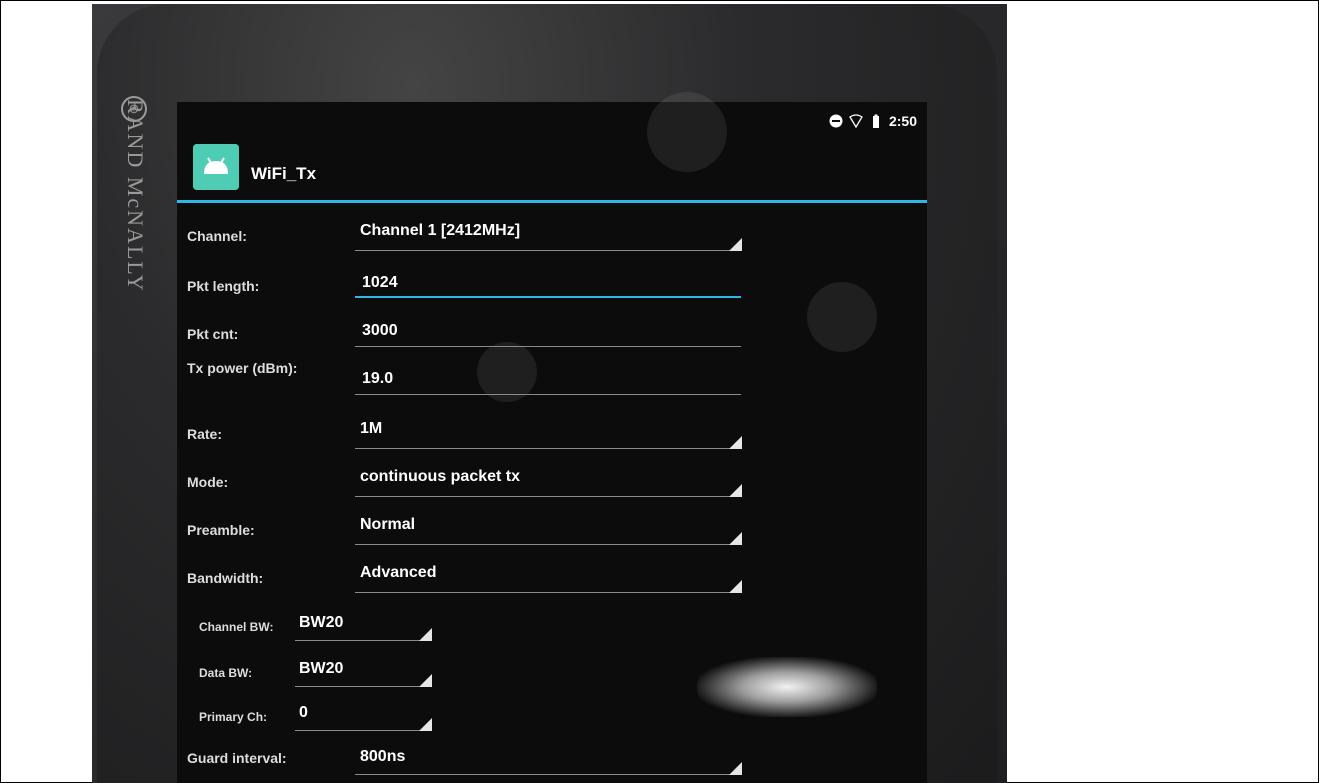 The width and height of the screenshot is (1319, 783). What do you see at coordinates (362, 730) in the screenshot?
I see `primary-ch-spinner-underline` at bounding box center [362, 730].